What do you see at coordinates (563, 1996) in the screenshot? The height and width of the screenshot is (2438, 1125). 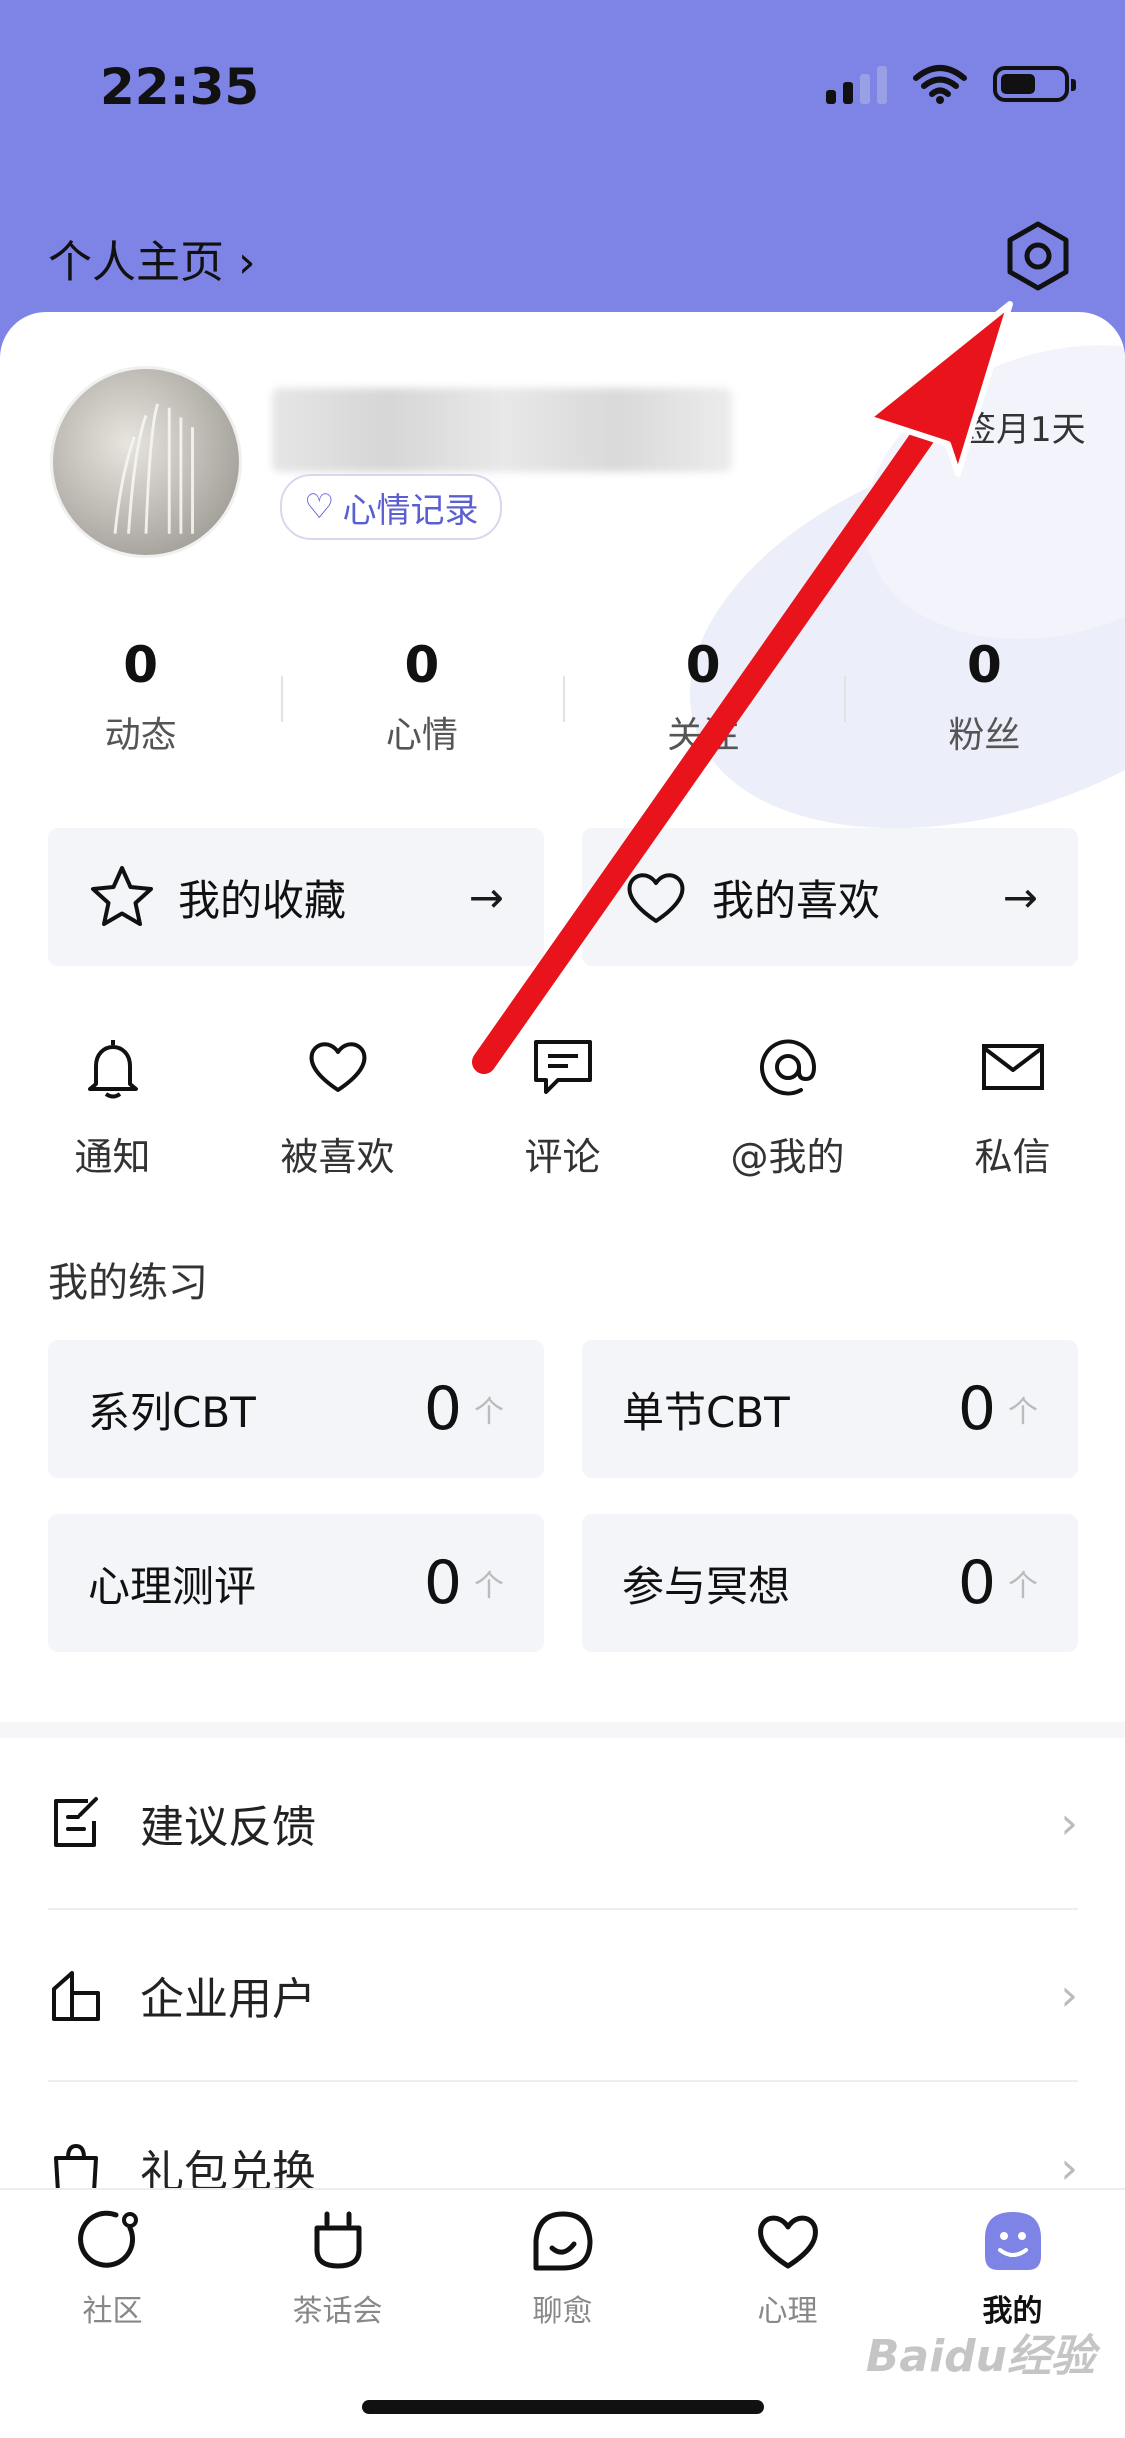 I see `menu-enterprise: 企业用户 ›` at bounding box center [563, 1996].